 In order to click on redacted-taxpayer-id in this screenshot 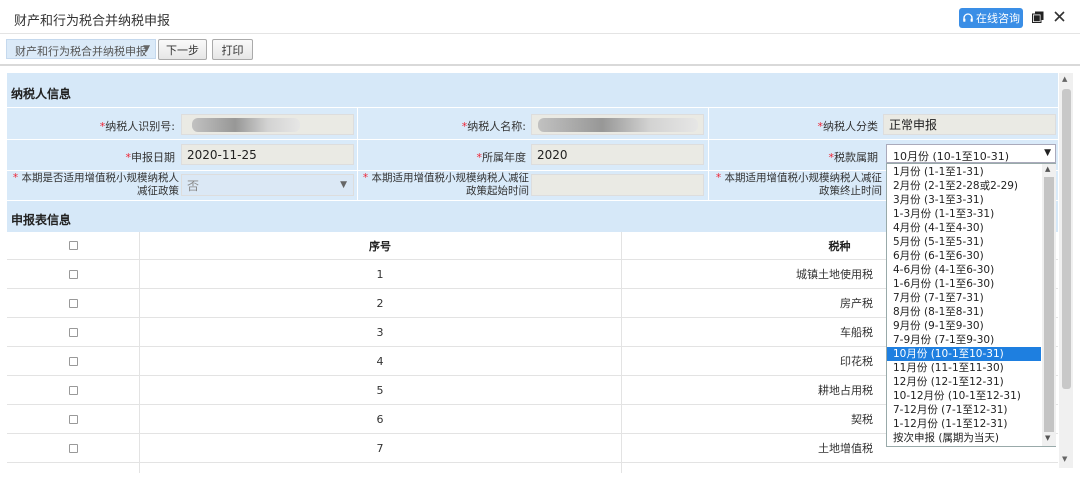, I will do `click(246, 125)`.